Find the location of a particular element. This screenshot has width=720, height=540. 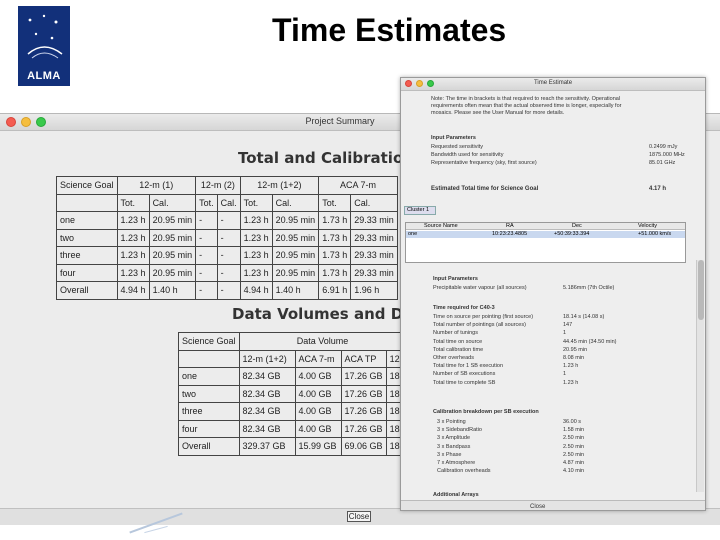

alma-logo: ALMA is located at coordinates (44, 46).